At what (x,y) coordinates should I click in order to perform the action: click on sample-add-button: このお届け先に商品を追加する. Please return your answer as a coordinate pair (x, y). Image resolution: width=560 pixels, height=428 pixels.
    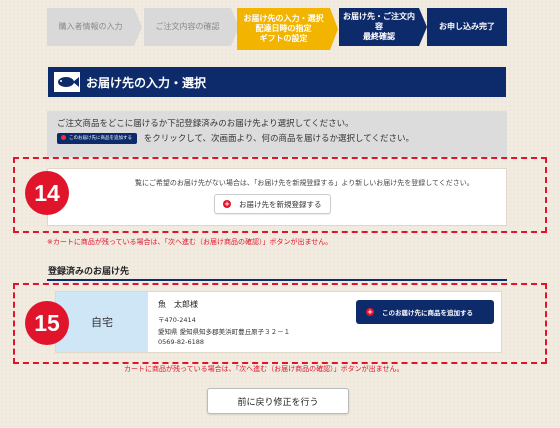
    Looking at the image, I should click on (97, 138).